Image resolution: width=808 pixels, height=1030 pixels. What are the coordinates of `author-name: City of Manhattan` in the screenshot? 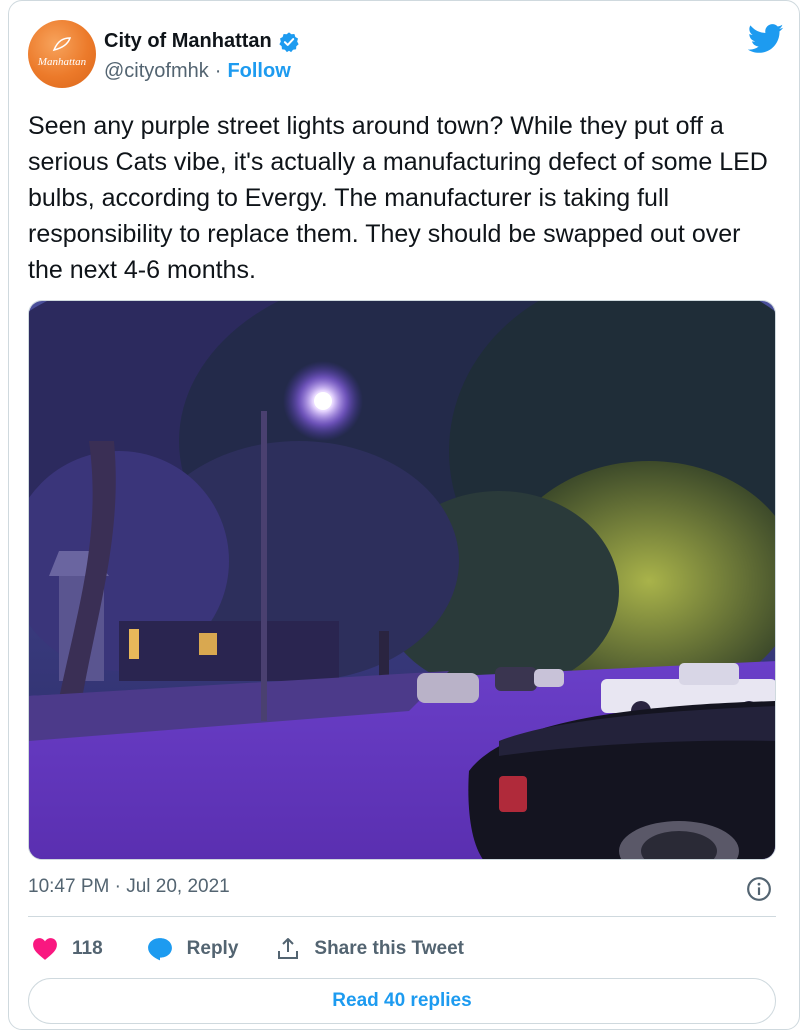 It's located at (188, 41).